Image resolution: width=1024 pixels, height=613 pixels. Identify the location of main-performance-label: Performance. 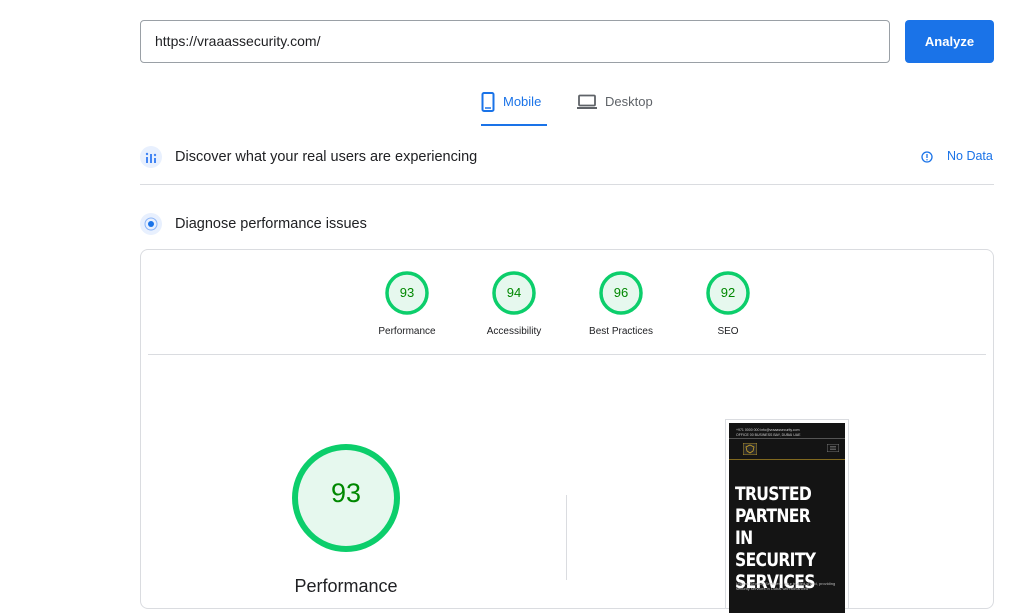
(346, 586).